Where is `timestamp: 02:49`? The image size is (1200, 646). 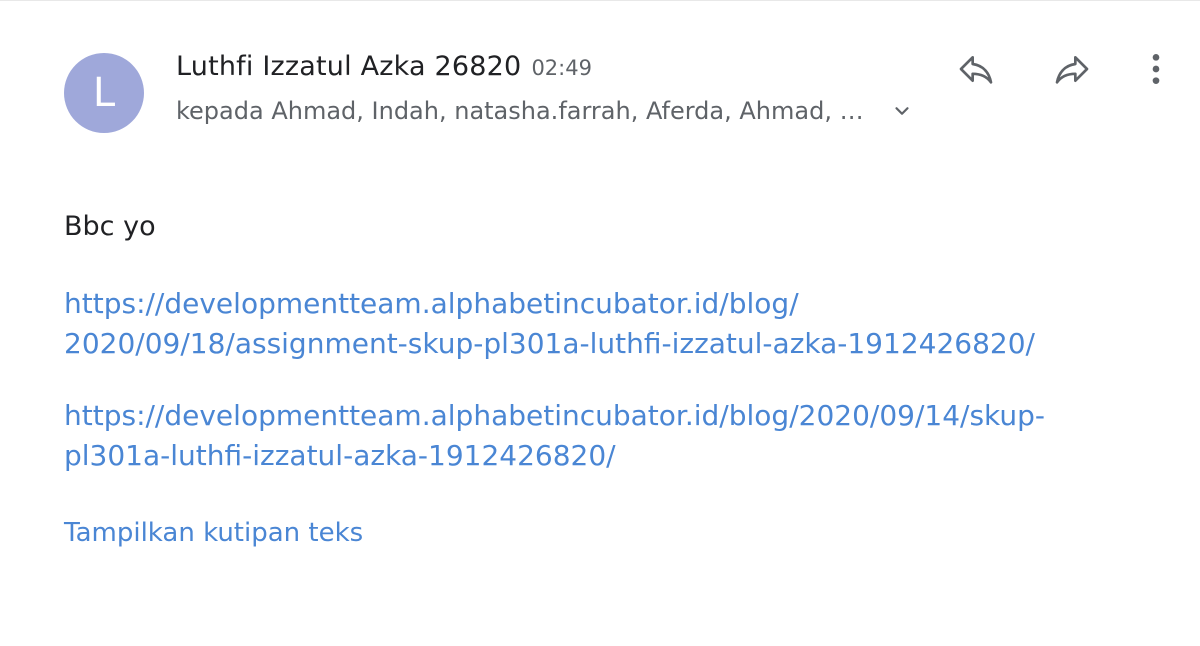
timestamp: 02:49 is located at coordinates (561, 68).